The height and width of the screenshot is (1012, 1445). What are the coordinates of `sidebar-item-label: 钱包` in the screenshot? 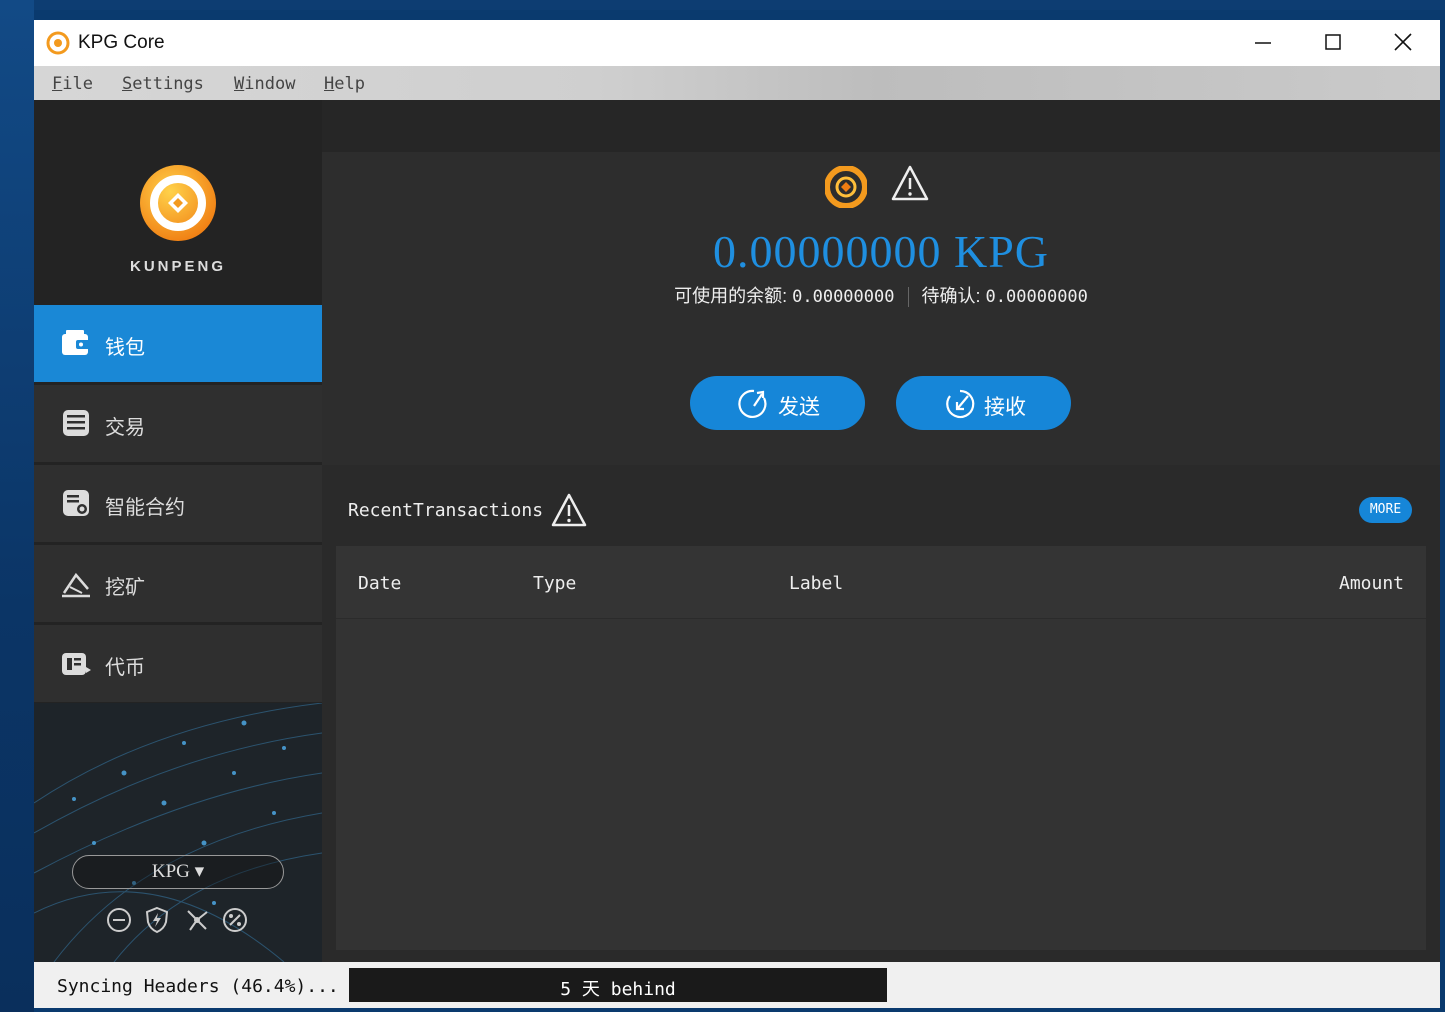 It's located at (125, 348).